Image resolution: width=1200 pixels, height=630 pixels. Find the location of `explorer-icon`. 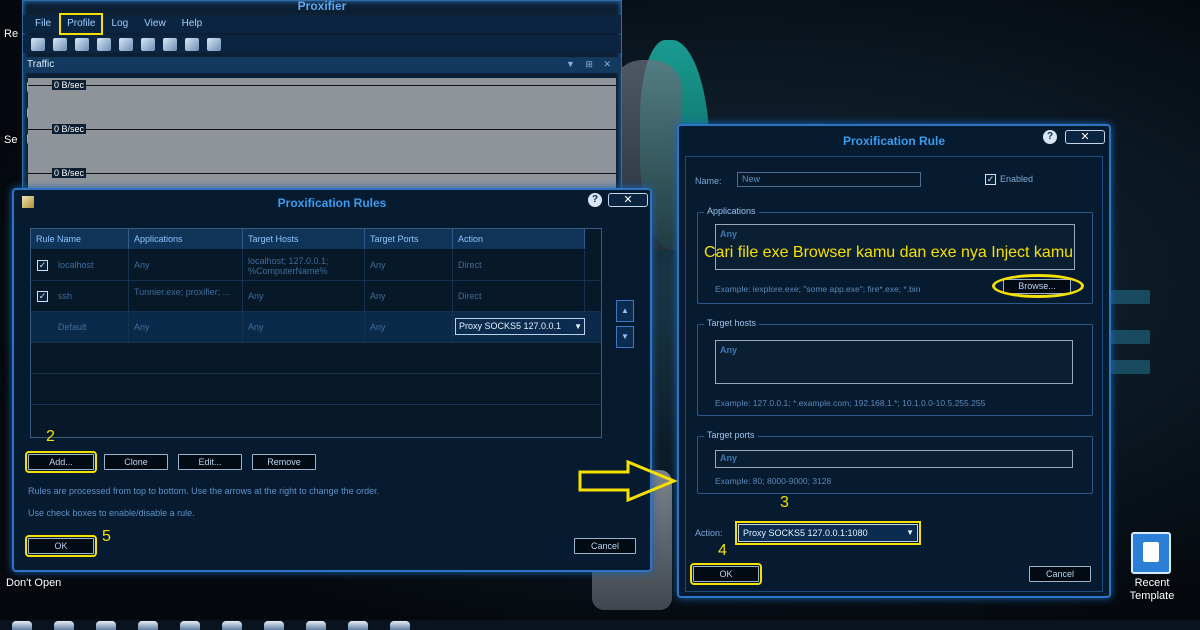

explorer-icon is located at coordinates (64, 625).